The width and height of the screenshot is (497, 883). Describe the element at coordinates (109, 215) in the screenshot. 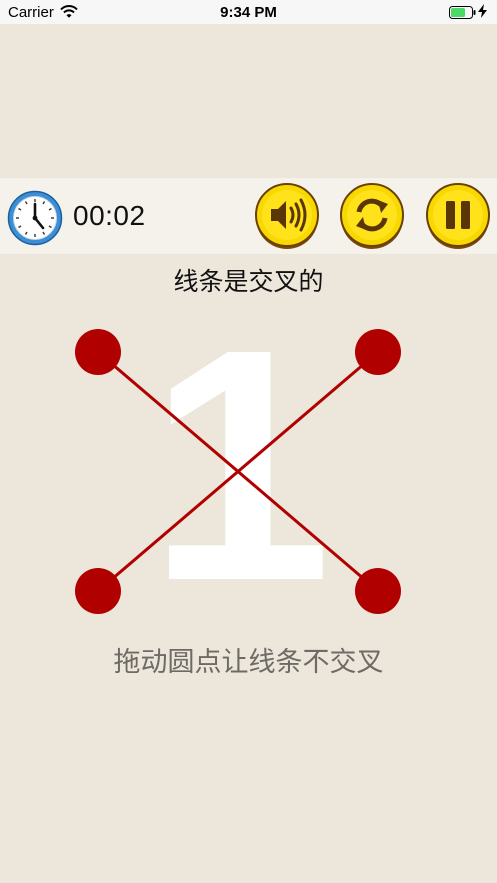

I see `elapsed-timer: 00:02` at that location.